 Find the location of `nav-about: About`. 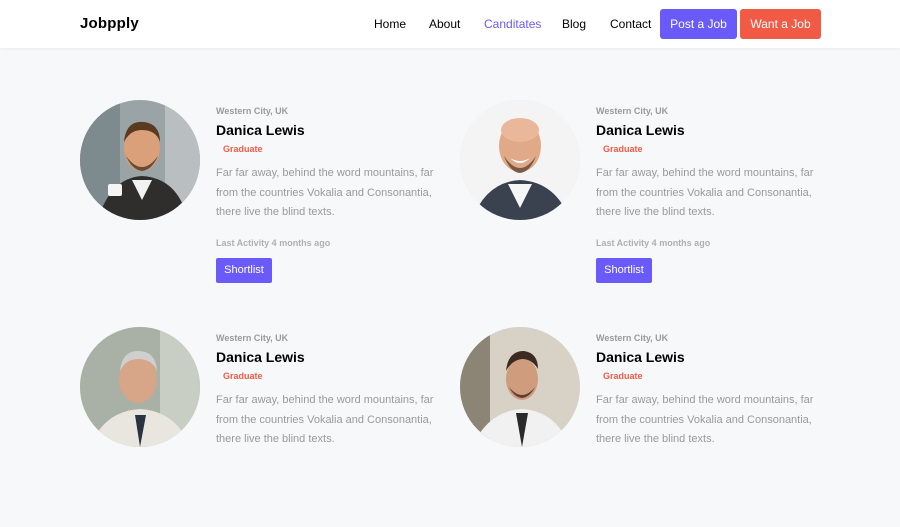

nav-about: About is located at coordinates (444, 24).